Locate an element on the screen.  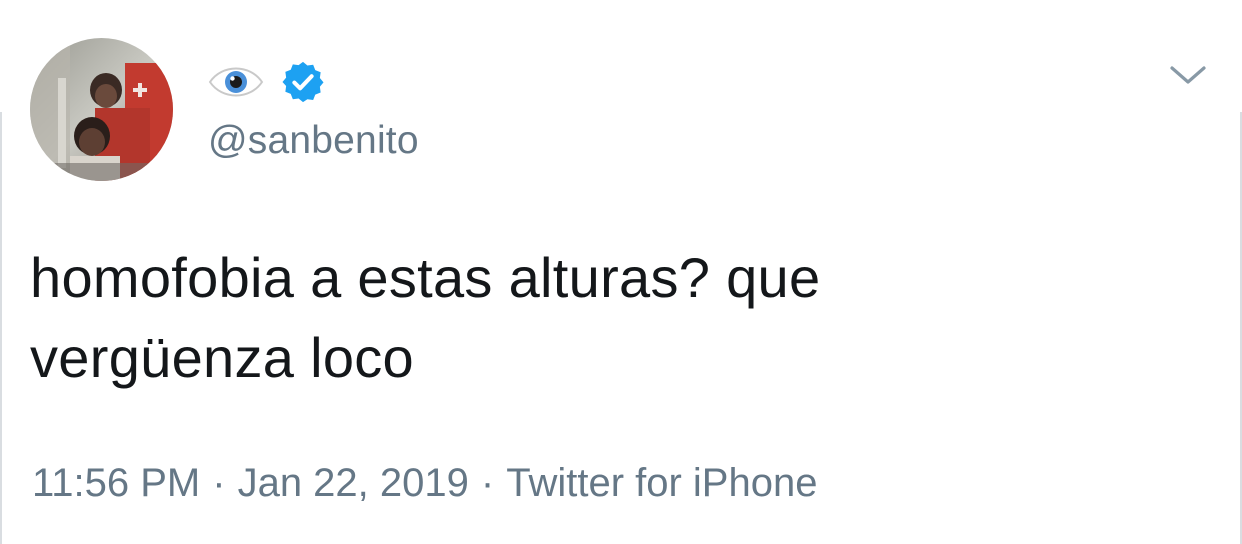
author-name-row is located at coordinates (267, 82).